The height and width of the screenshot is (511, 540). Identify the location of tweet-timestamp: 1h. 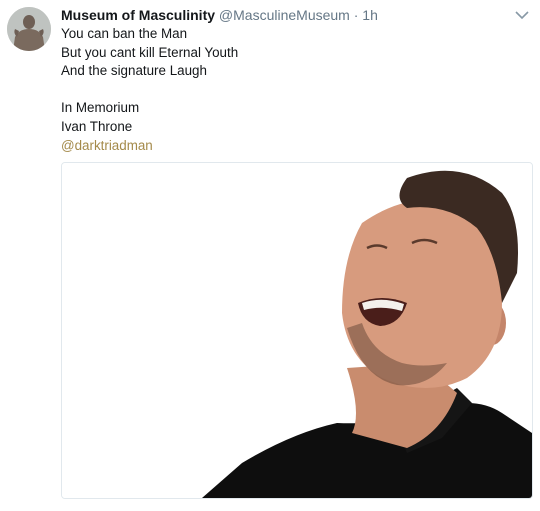
(370, 15).